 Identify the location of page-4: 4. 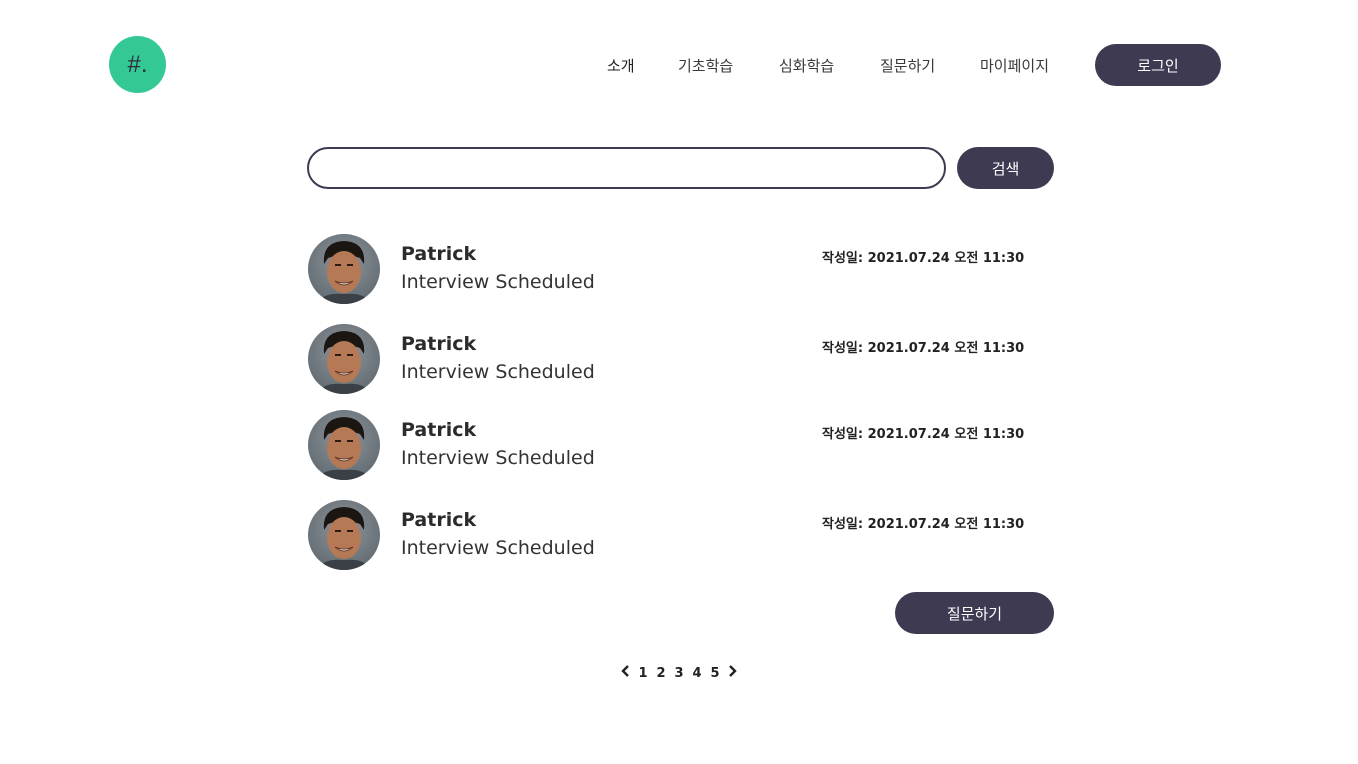
(697, 673).